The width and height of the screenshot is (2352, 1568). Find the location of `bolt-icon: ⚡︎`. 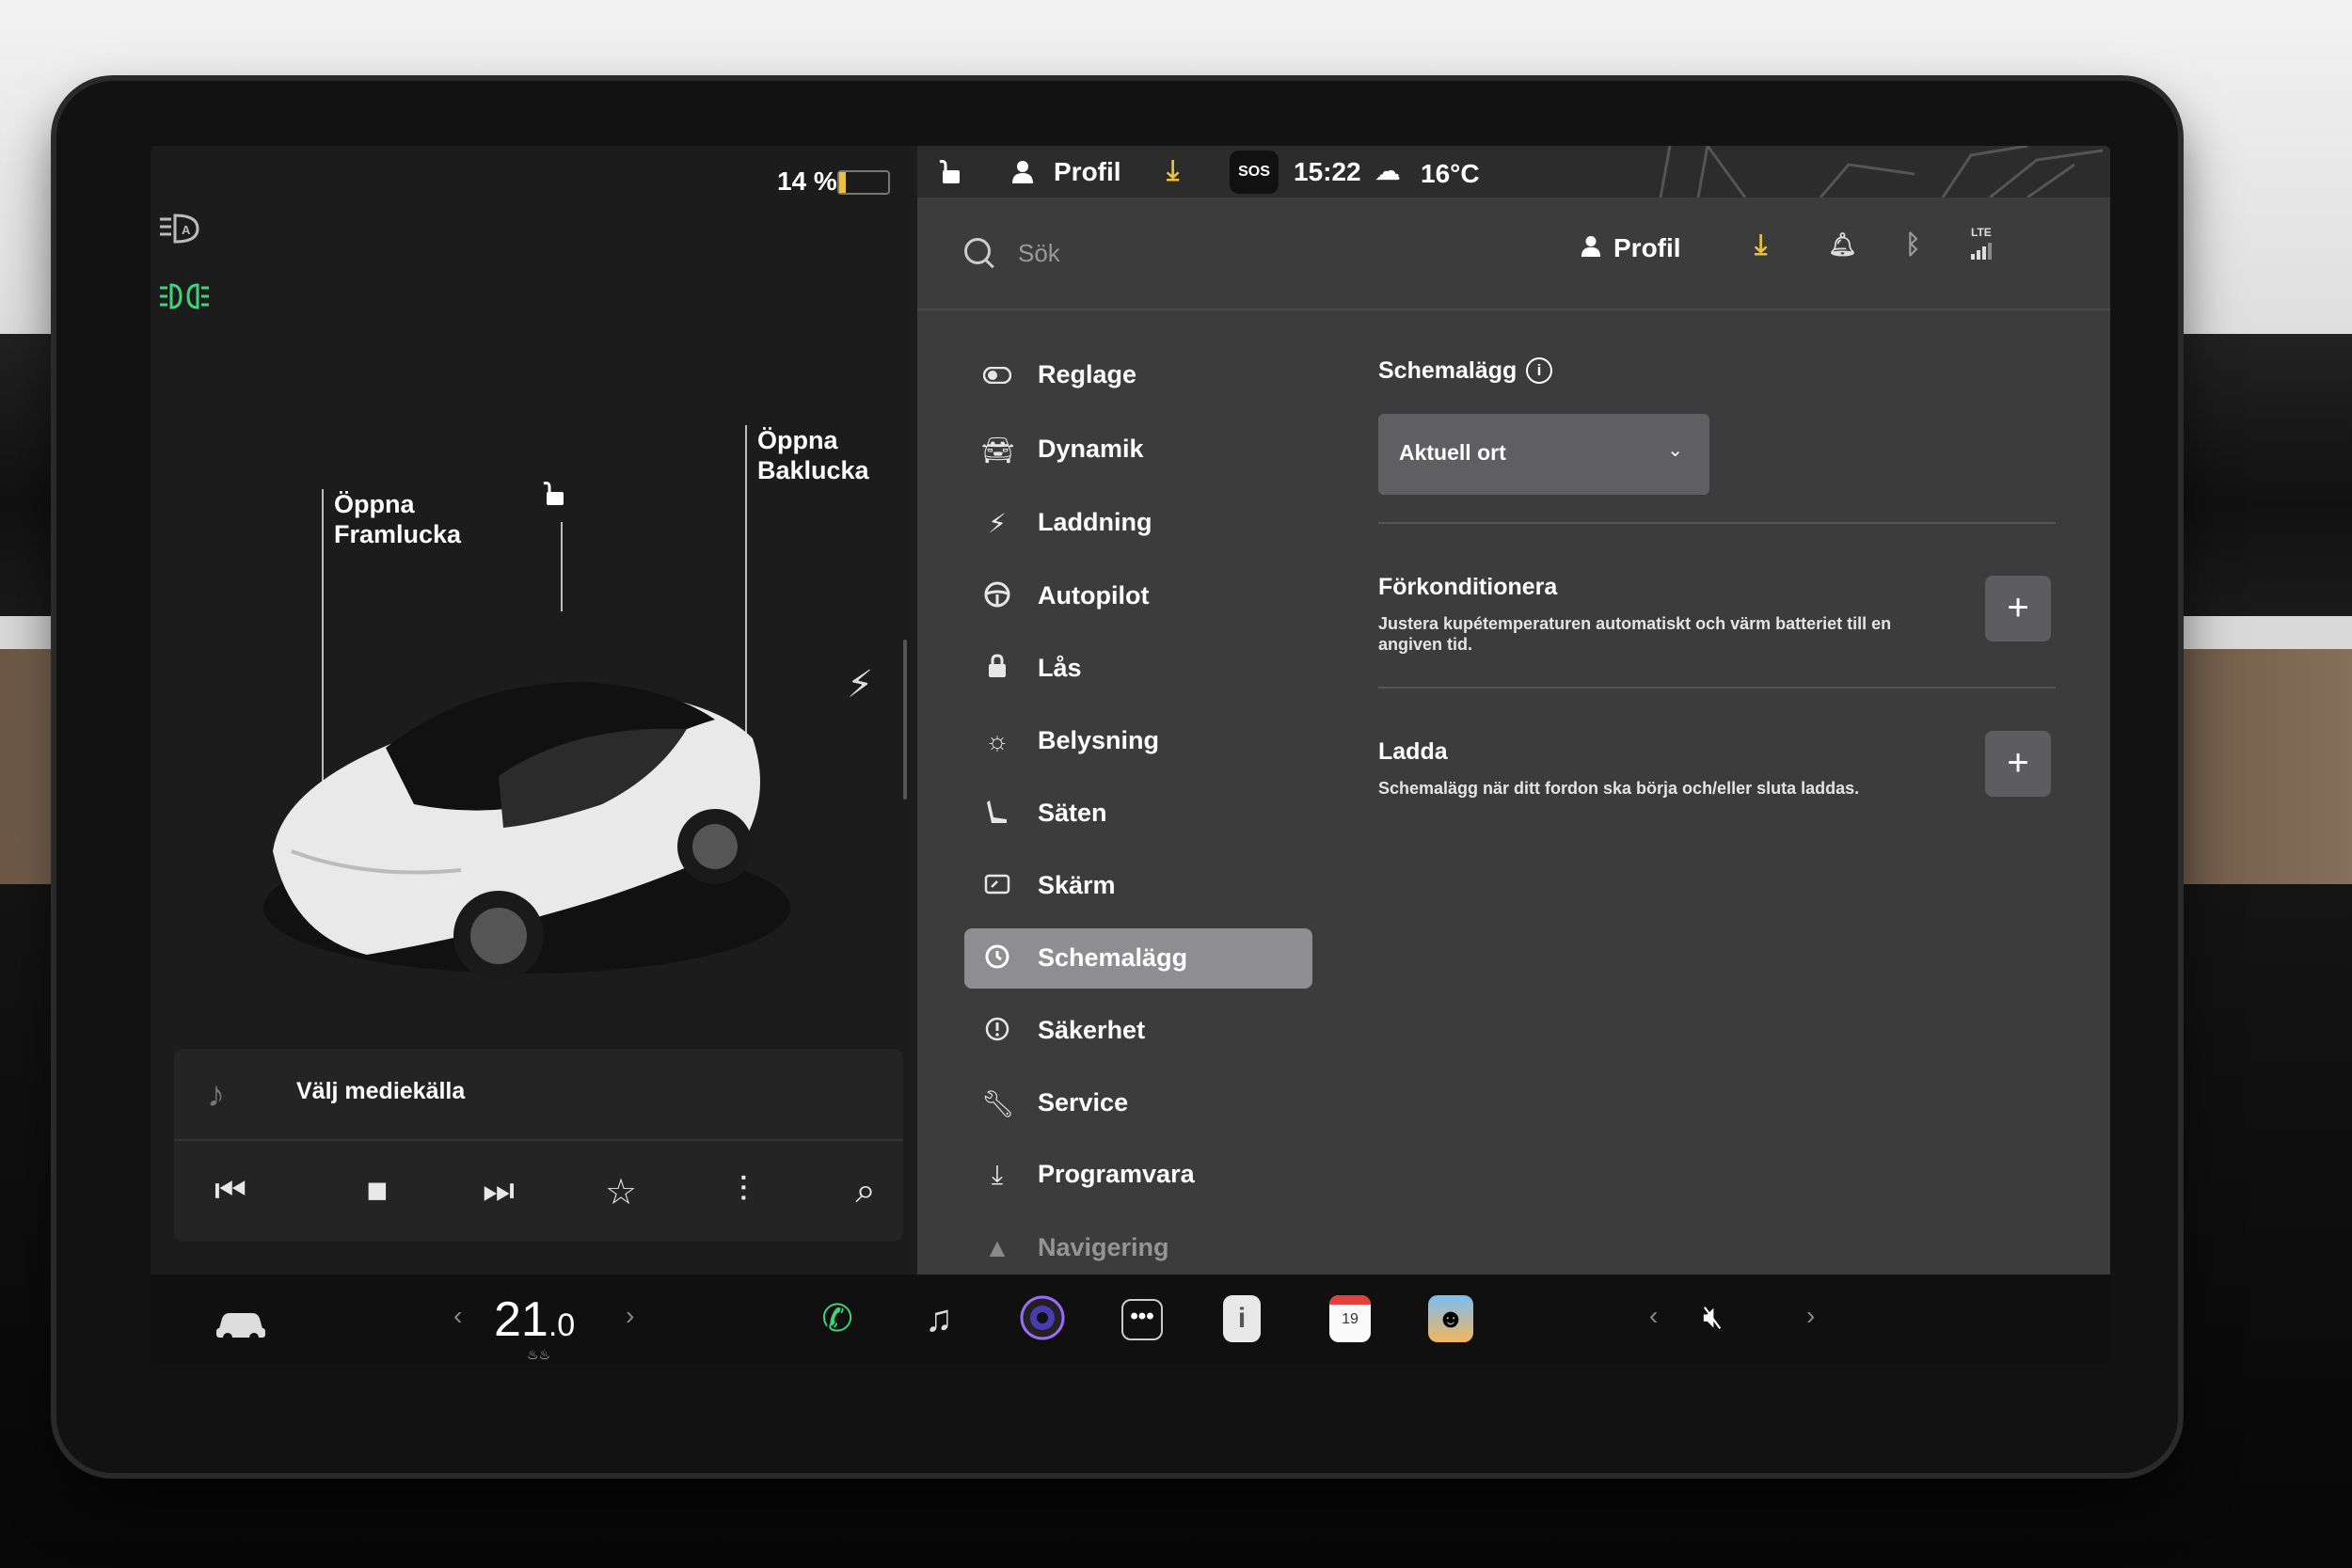

bolt-icon: ⚡︎ is located at coordinates (997, 523).